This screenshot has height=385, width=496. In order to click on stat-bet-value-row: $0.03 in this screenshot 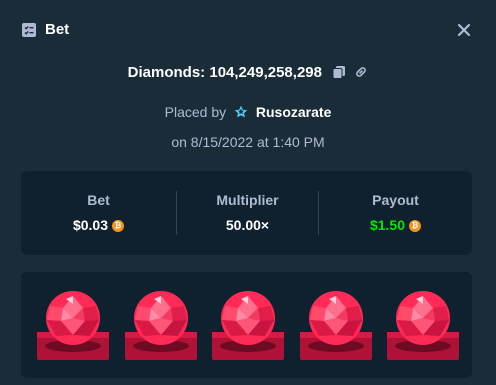, I will do `click(98, 225)`.